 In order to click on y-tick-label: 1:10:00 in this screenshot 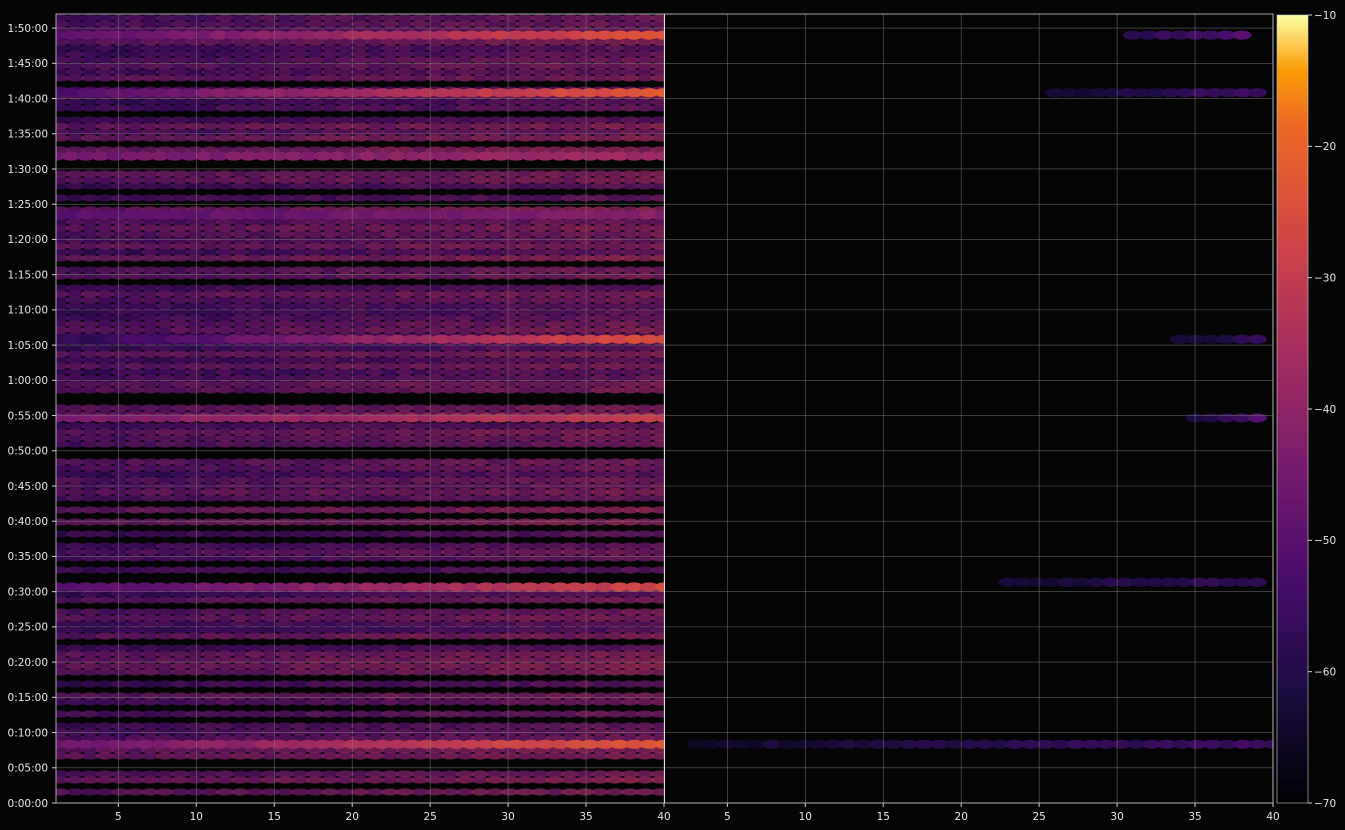, I will do `click(28, 311)`.